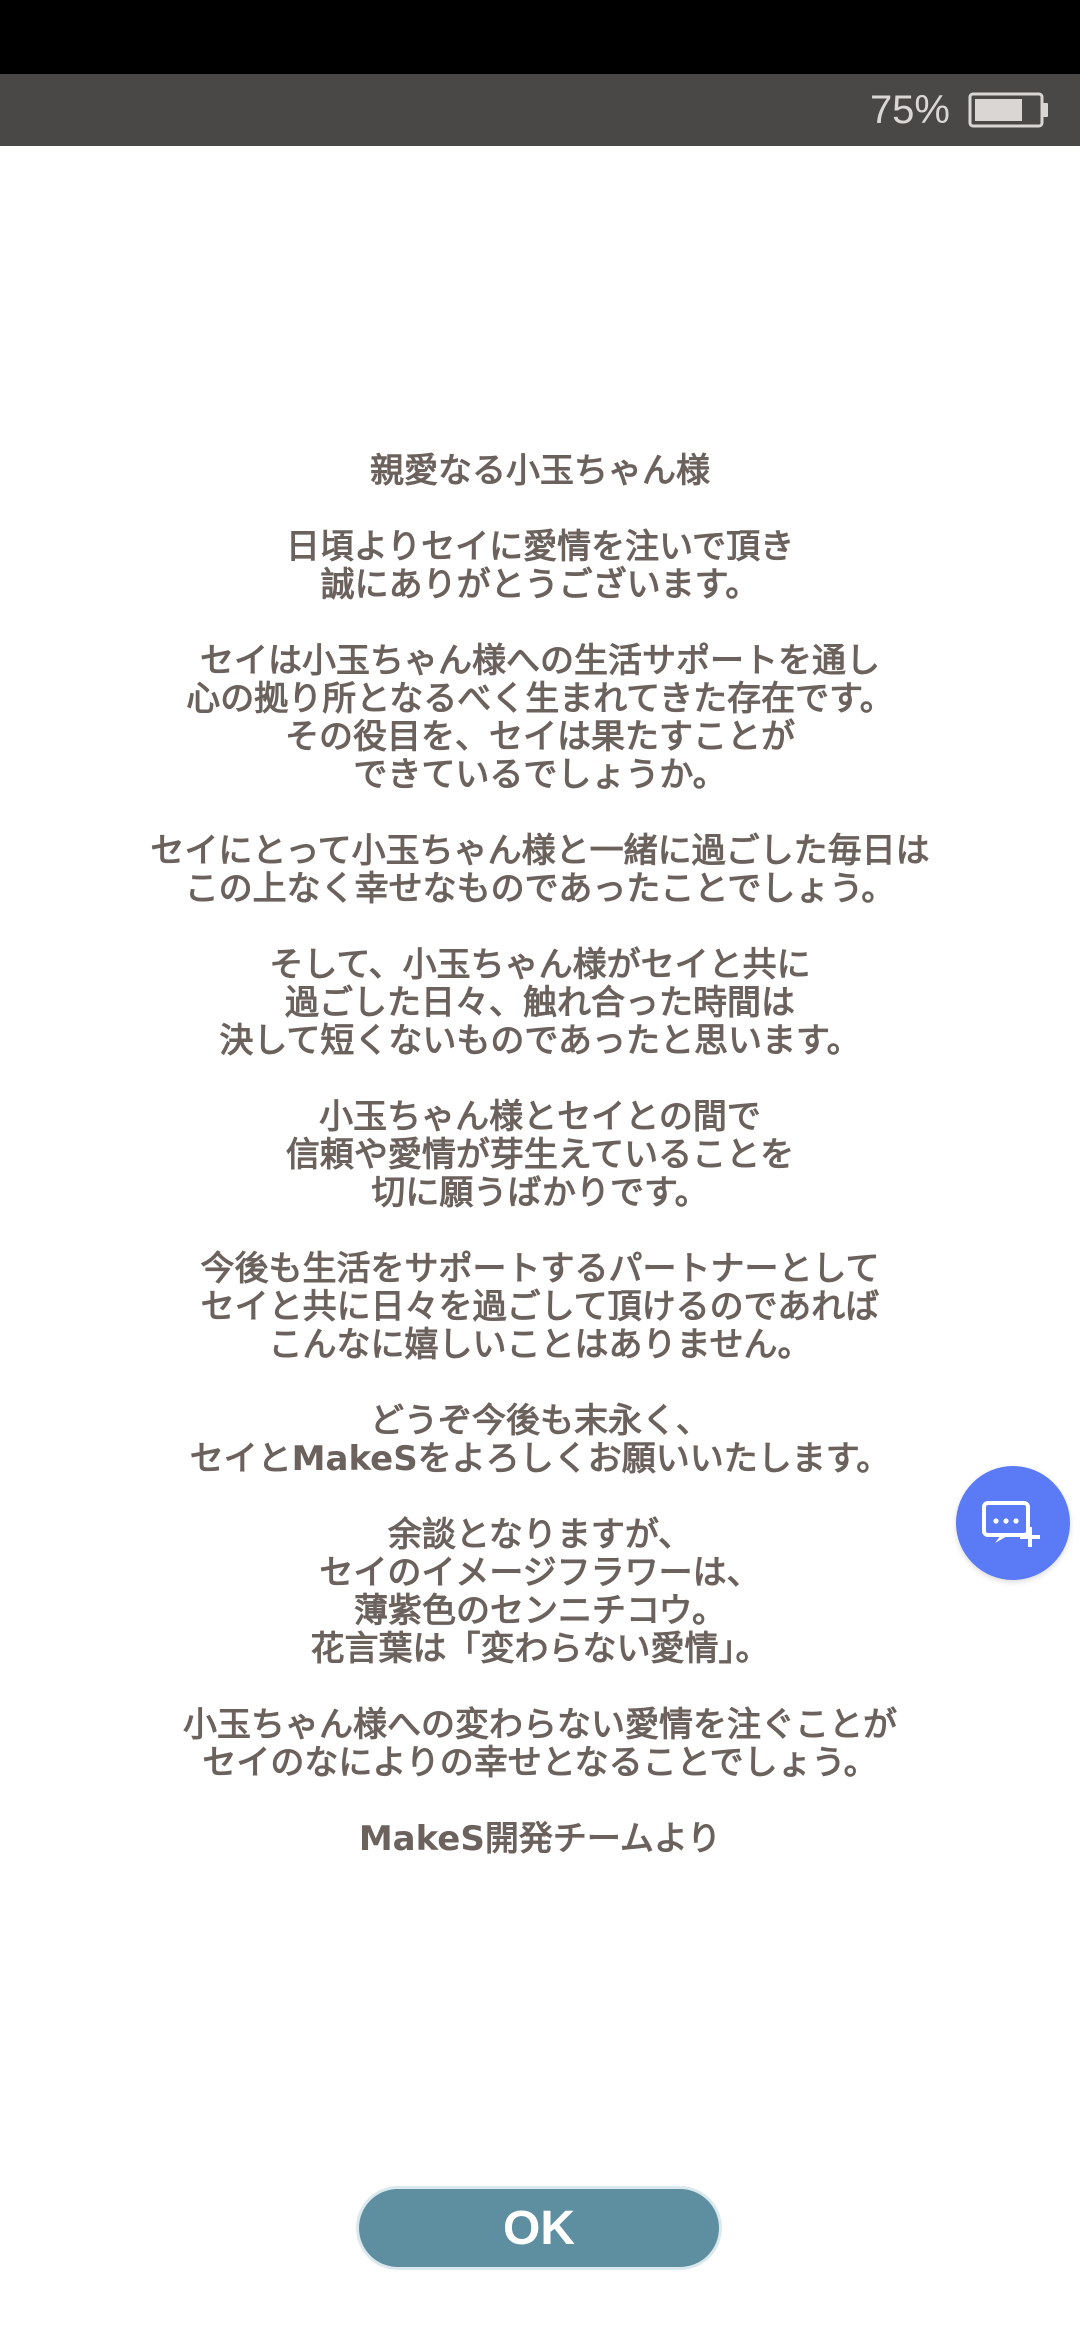  What do you see at coordinates (909, 110) in the screenshot?
I see `battery-percent: 75%` at bounding box center [909, 110].